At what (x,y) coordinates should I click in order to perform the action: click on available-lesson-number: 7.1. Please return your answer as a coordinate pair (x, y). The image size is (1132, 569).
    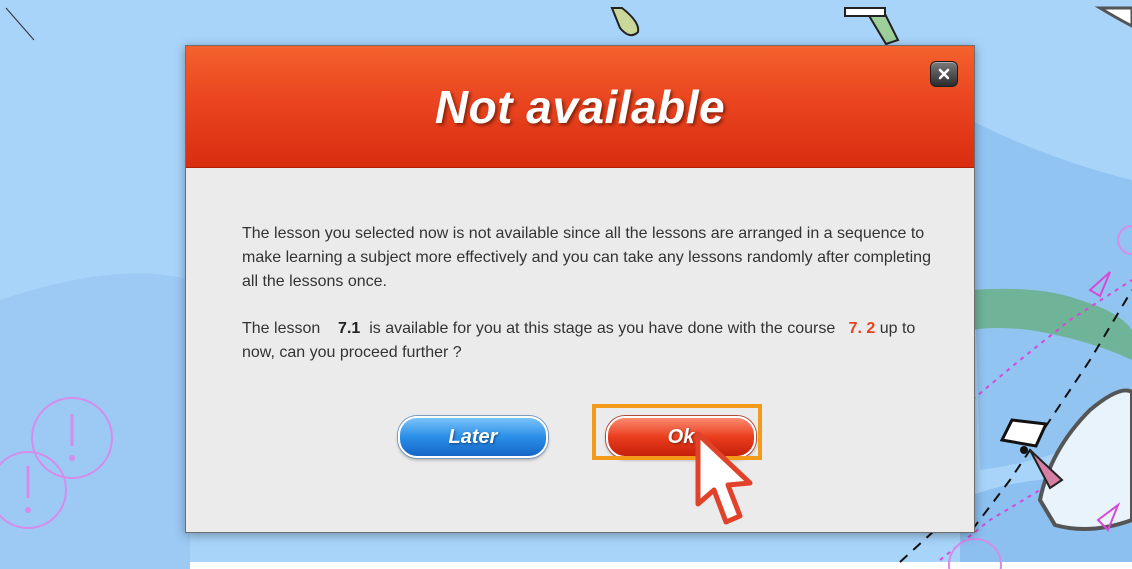
    Looking at the image, I should click on (349, 328).